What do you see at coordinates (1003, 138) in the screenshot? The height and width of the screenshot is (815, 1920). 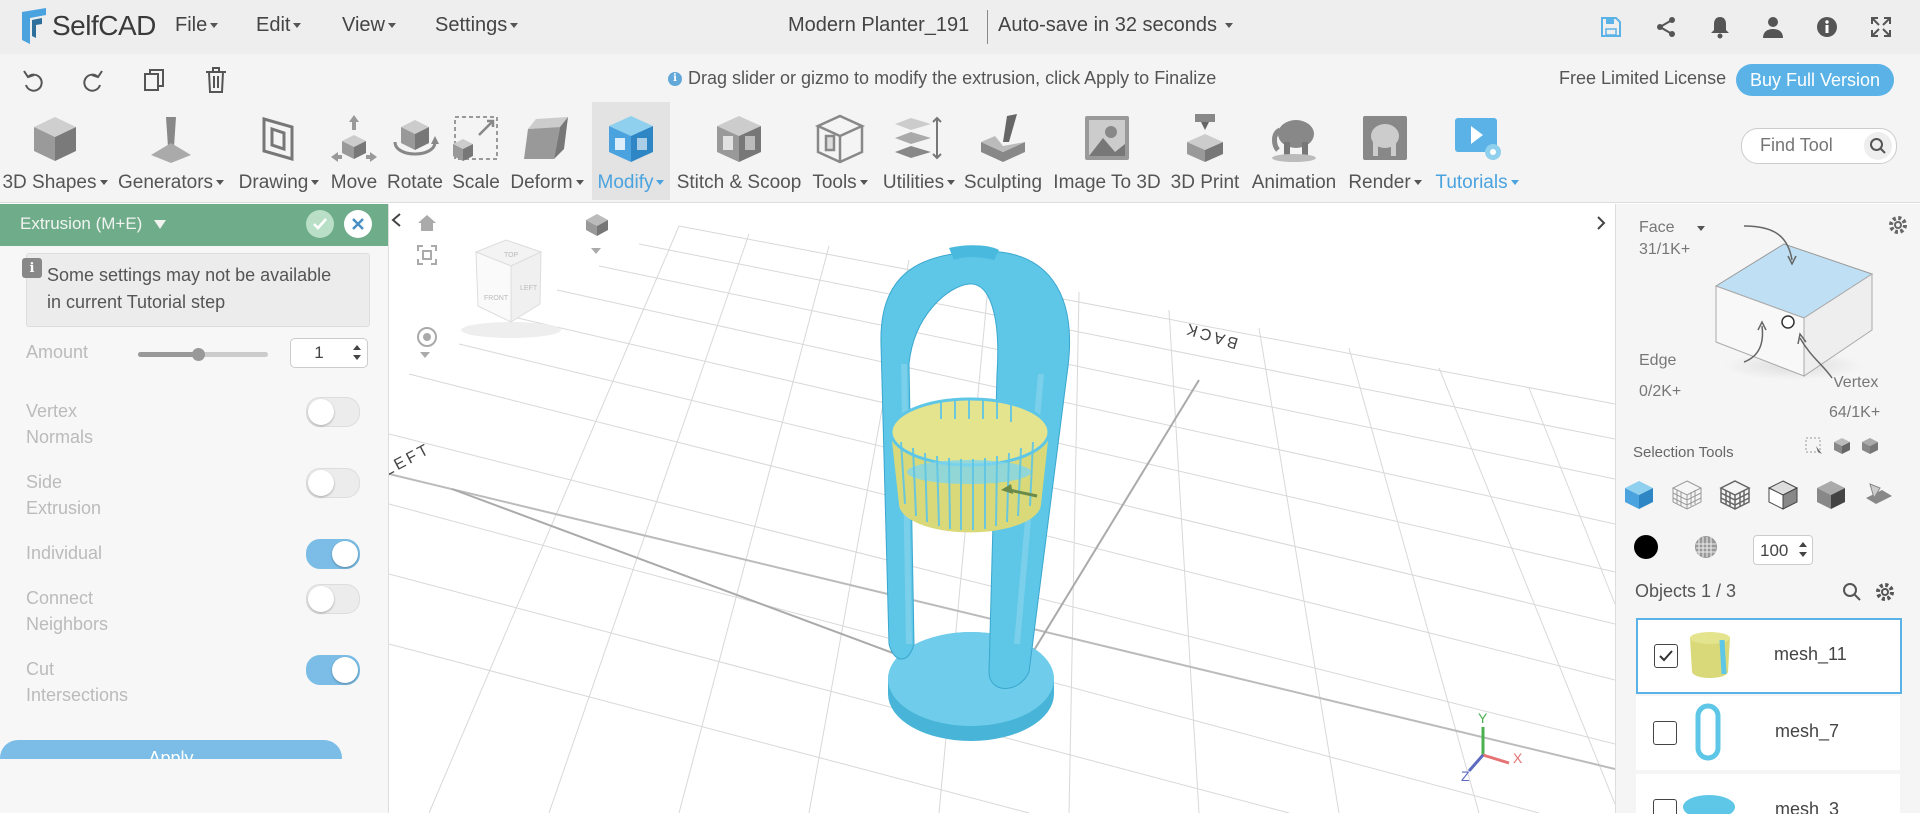 I see `sculpting-icon` at bounding box center [1003, 138].